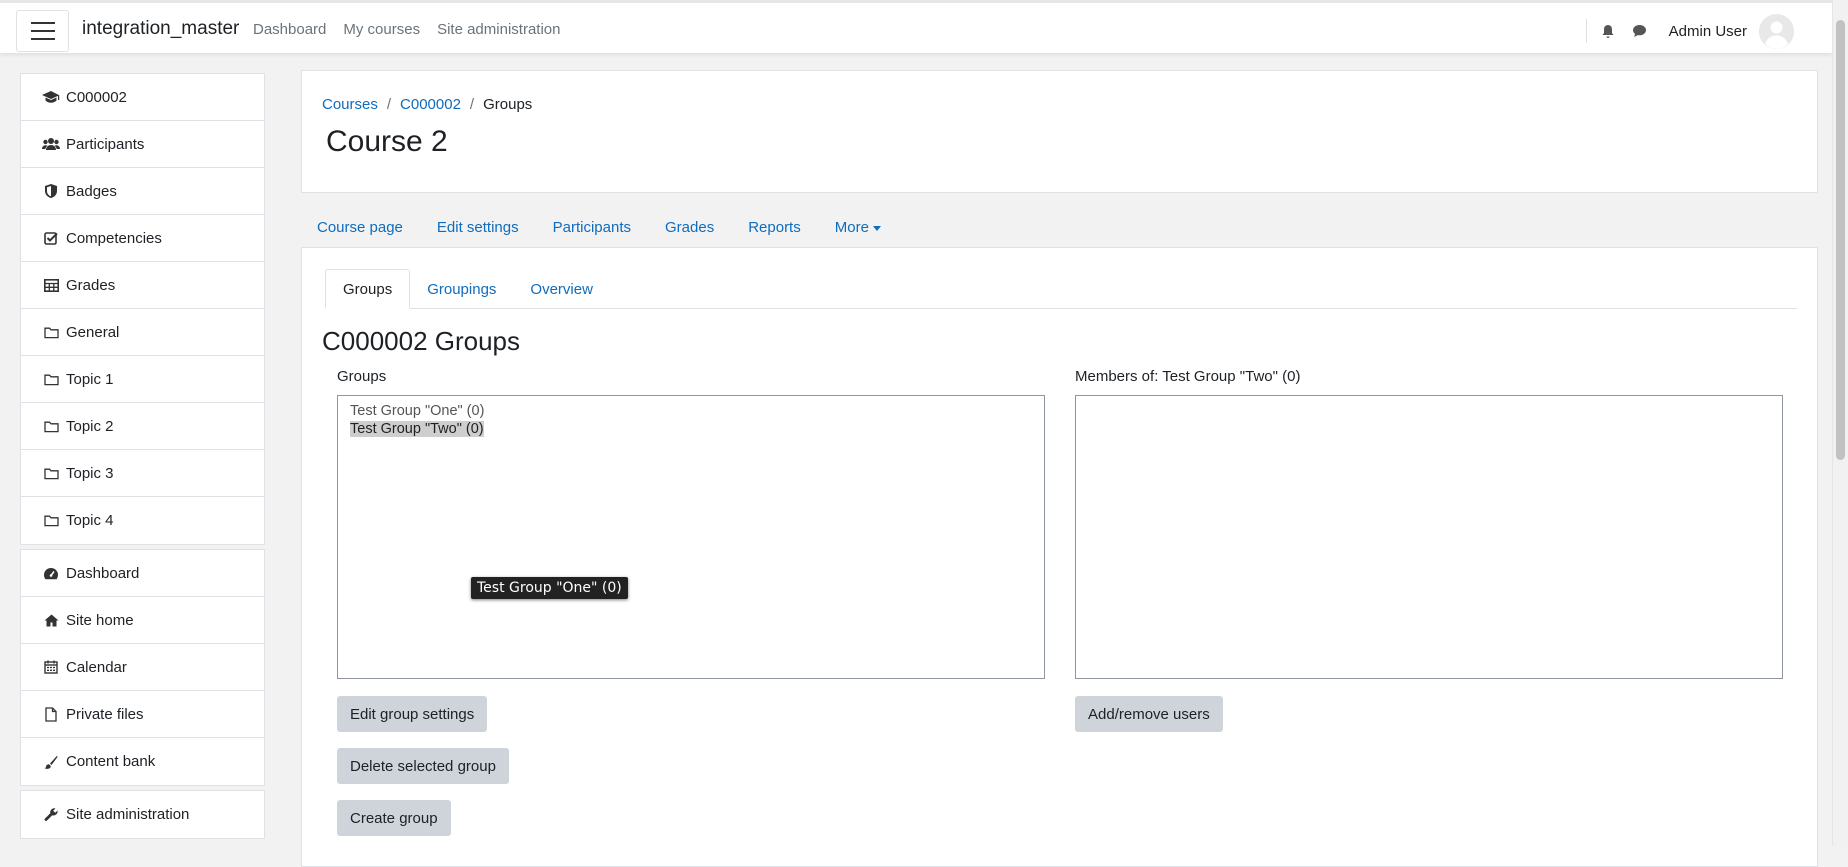 The height and width of the screenshot is (867, 1848). Describe the element at coordinates (1061, 289) in the screenshot. I see `groups-tabs: Groups Groupings Overview` at that location.